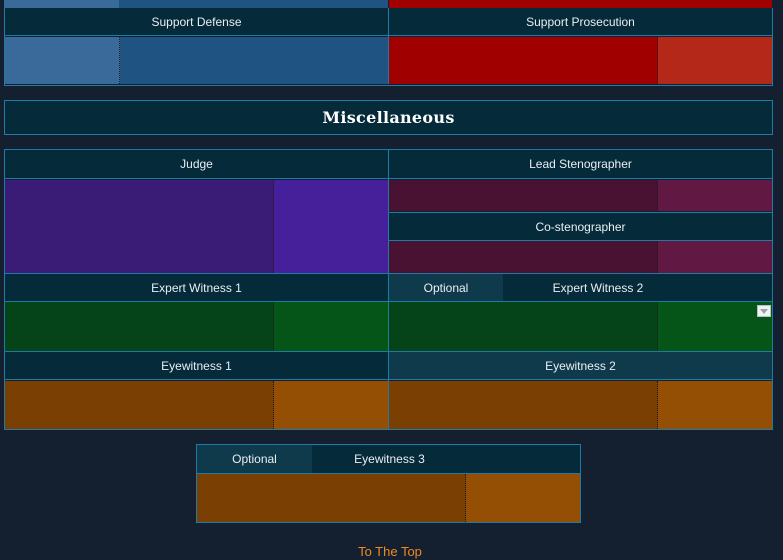 The height and width of the screenshot is (560, 783). What do you see at coordinates (523, 195) in the screenshot?
I see `lead-stenographer-slot-primary` at bounding box center [523, 195].